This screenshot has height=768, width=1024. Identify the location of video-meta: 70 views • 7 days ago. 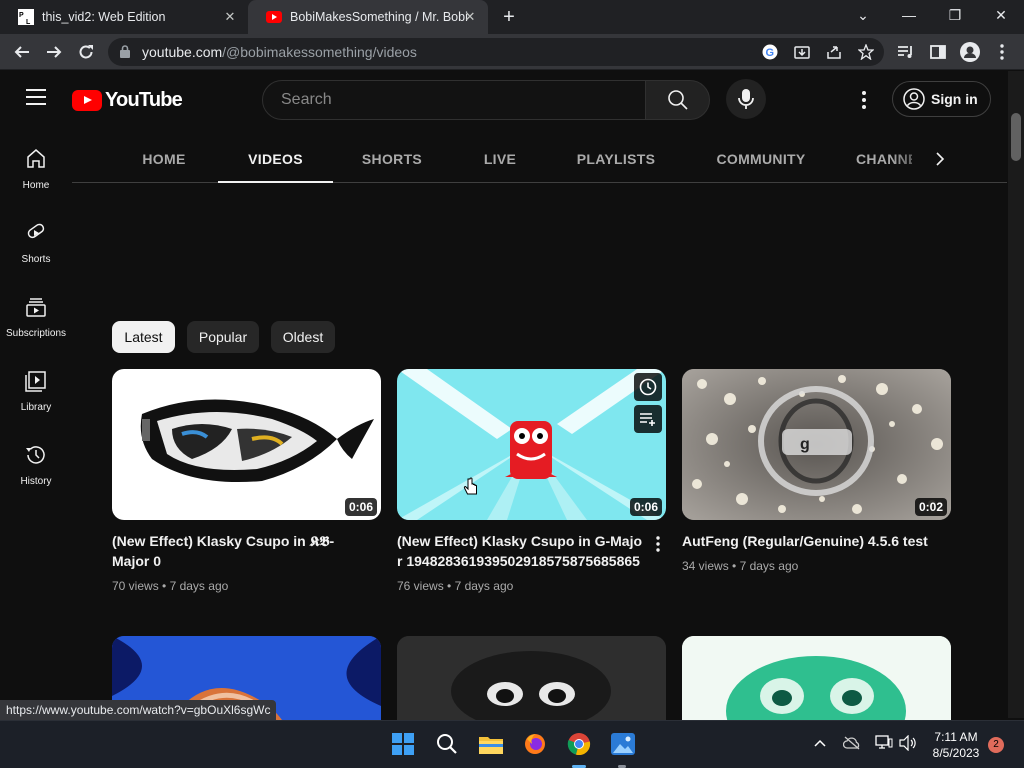
(170, 586).